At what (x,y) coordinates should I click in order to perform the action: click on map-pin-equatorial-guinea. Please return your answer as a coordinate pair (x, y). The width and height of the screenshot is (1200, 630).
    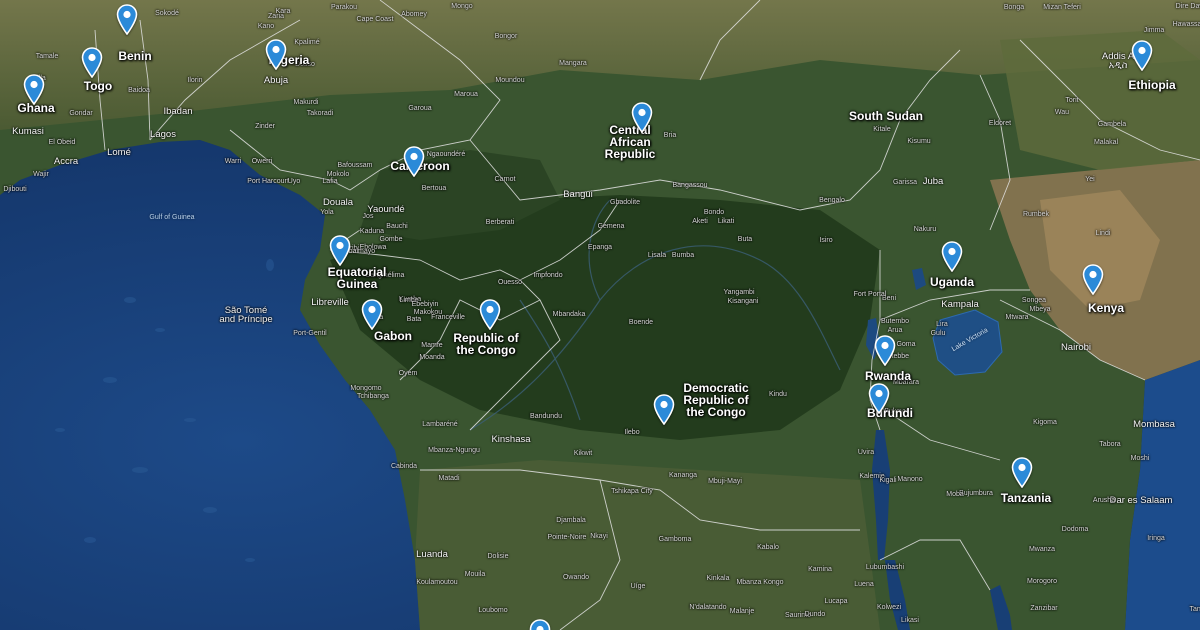
    Looking at the image, I should click on (340, 250).